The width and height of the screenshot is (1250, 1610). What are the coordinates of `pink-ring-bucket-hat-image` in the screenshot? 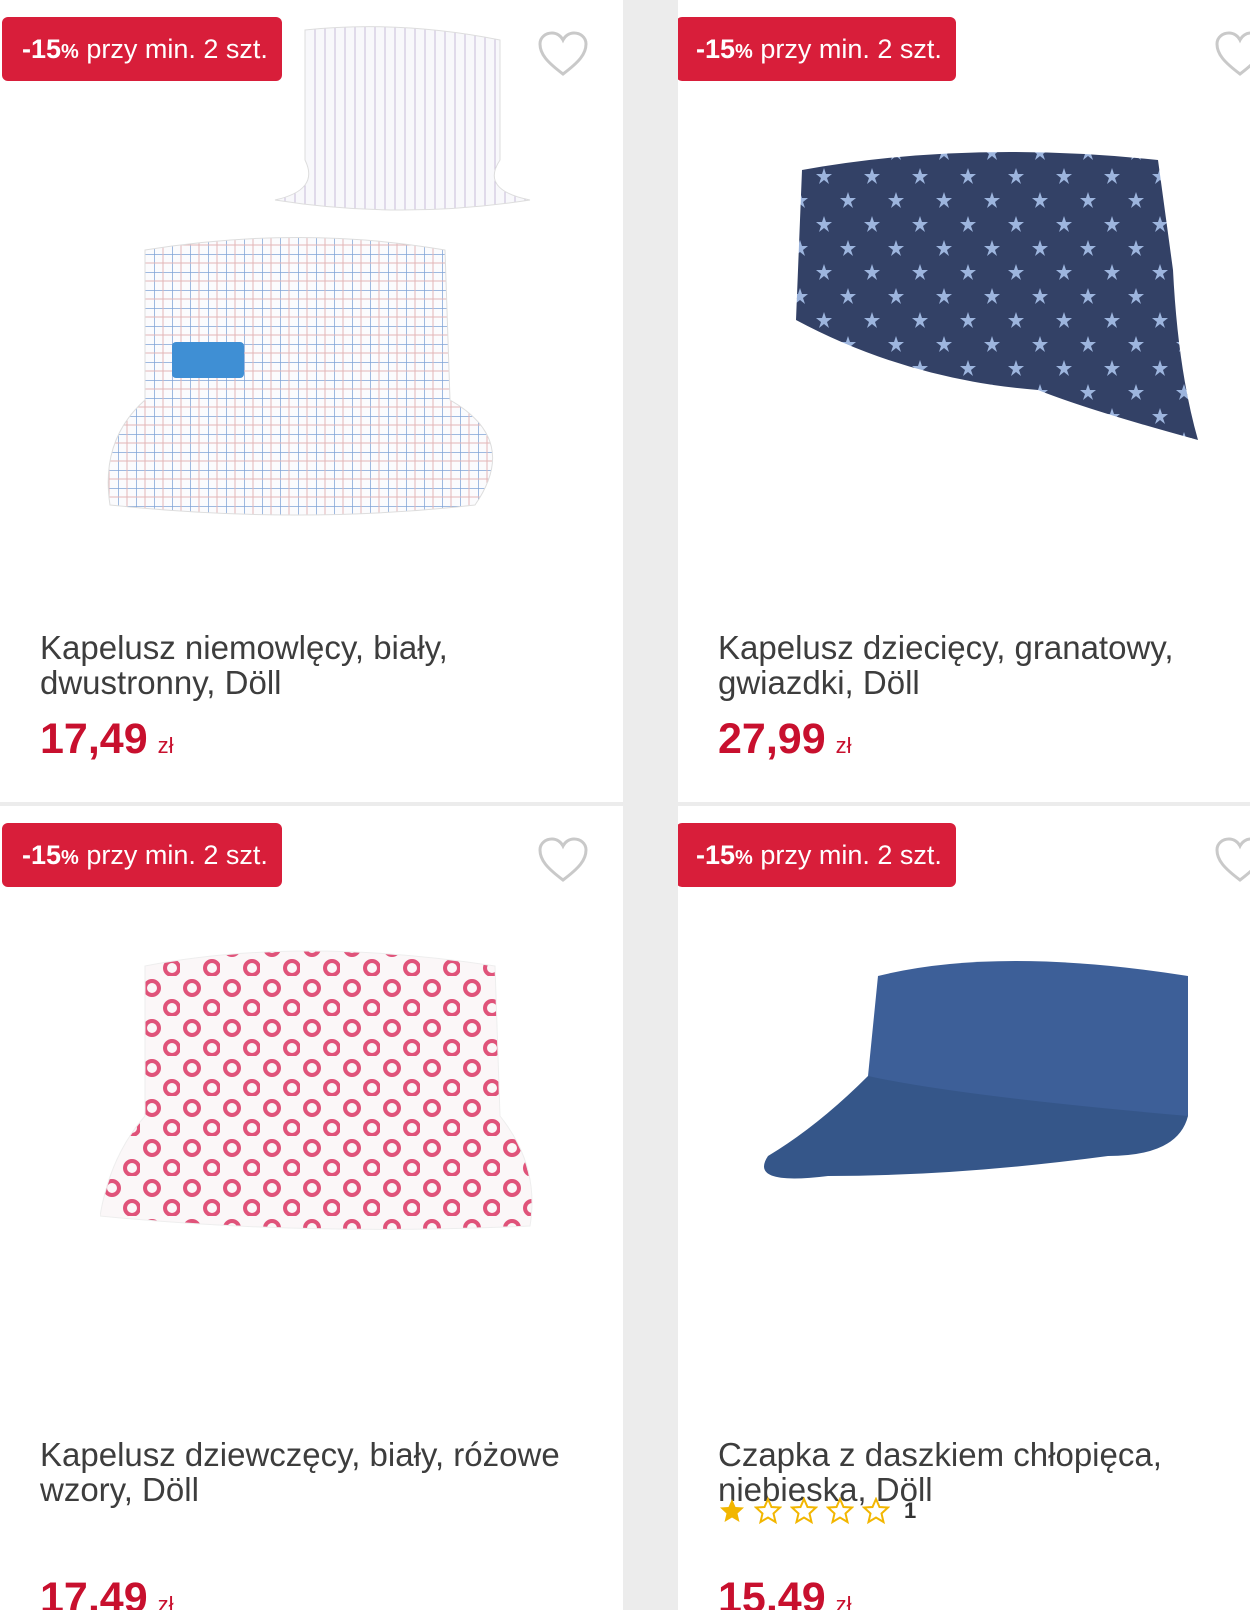 It's located at (320, 1086).